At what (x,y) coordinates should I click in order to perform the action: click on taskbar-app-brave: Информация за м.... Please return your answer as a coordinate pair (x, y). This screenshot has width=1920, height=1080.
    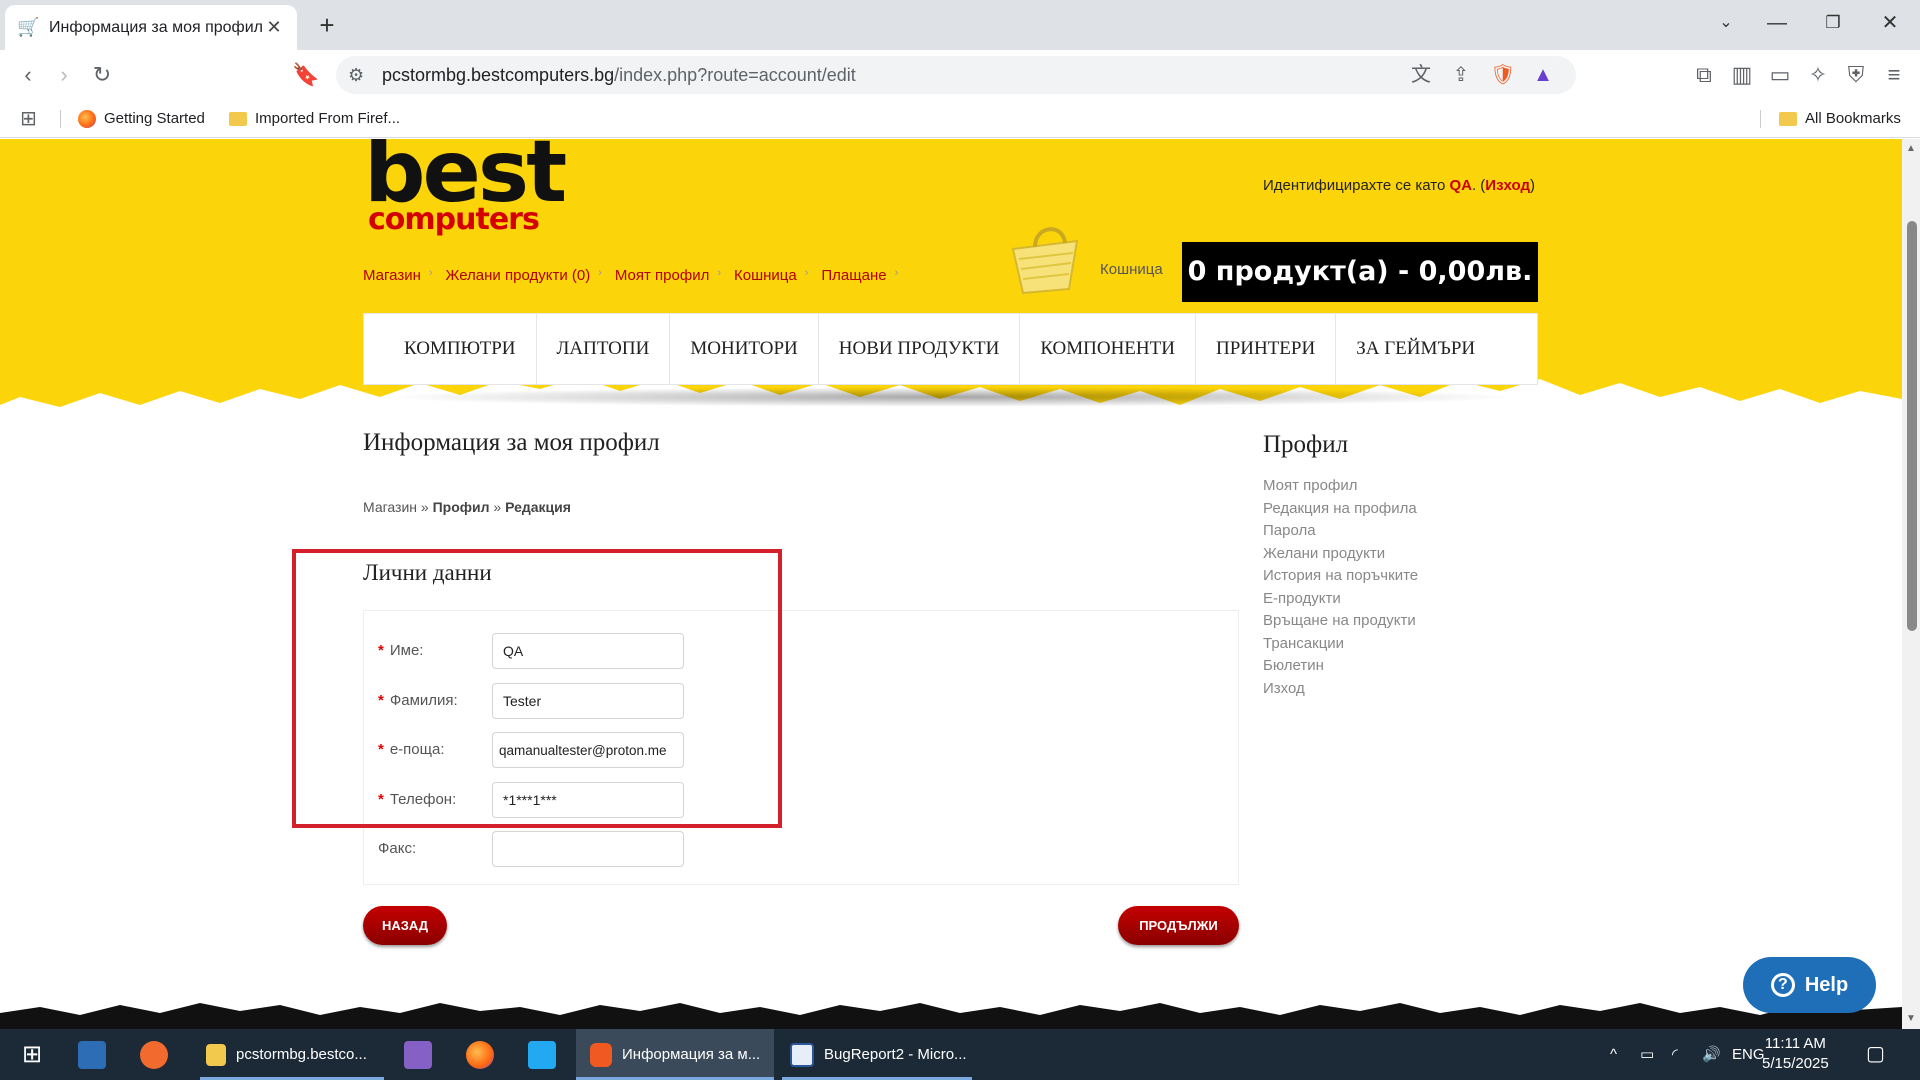
    Looking at the image, I should click on (675, 1054).